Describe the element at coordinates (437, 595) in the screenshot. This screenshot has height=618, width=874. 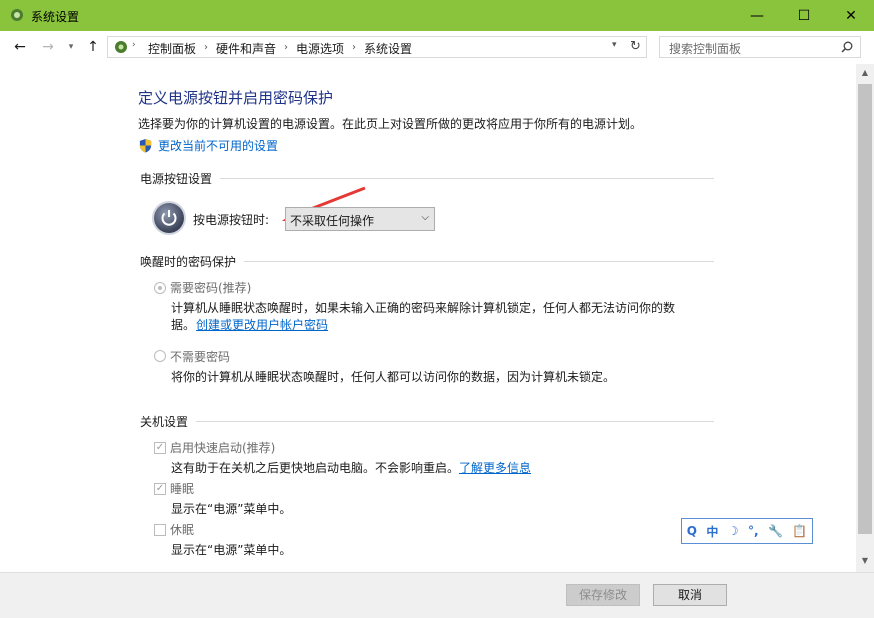
I see `button-bar: 保存修改 取消` at that location.